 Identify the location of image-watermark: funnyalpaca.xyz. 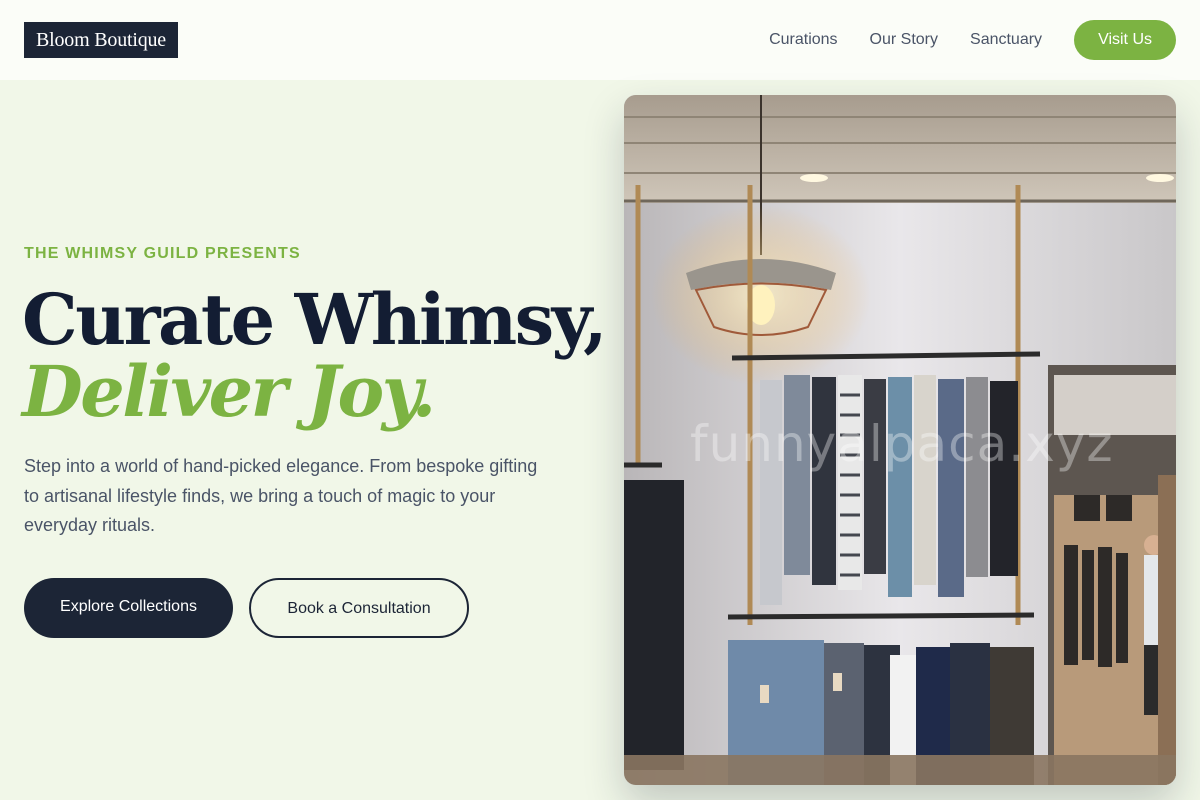
(902, 444).